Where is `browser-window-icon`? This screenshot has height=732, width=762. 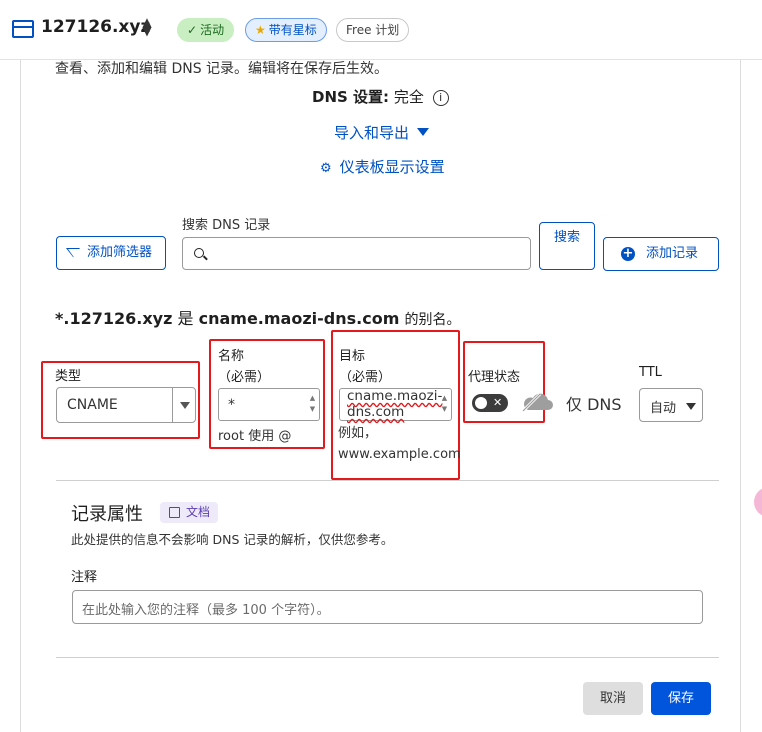
browser-window-icon is located at coordinates (23, 29).